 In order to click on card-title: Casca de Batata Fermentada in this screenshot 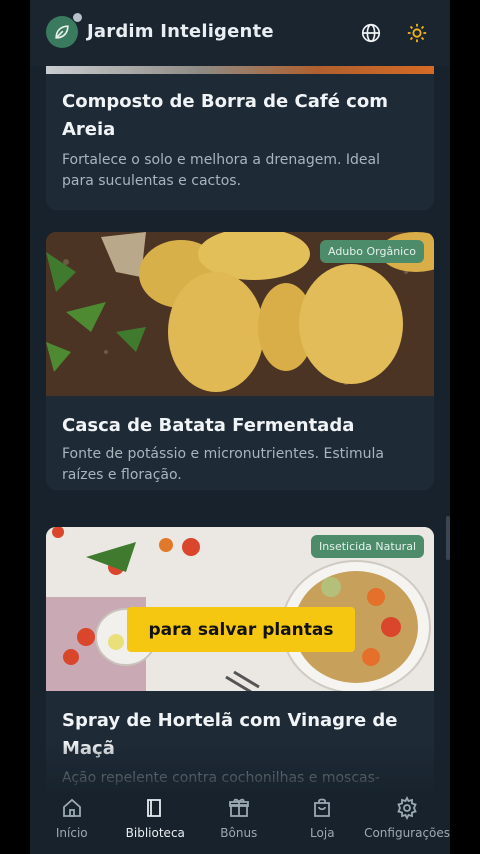, I will do `click(208, 425)`.